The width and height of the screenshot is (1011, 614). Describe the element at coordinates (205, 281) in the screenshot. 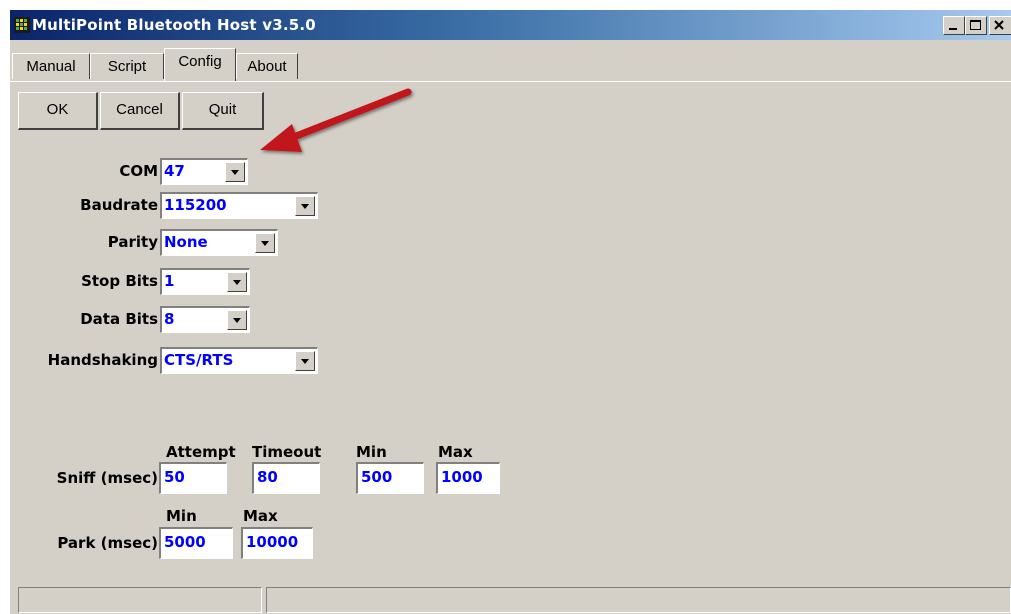

I see `stop-bits-select: 1` at that location.